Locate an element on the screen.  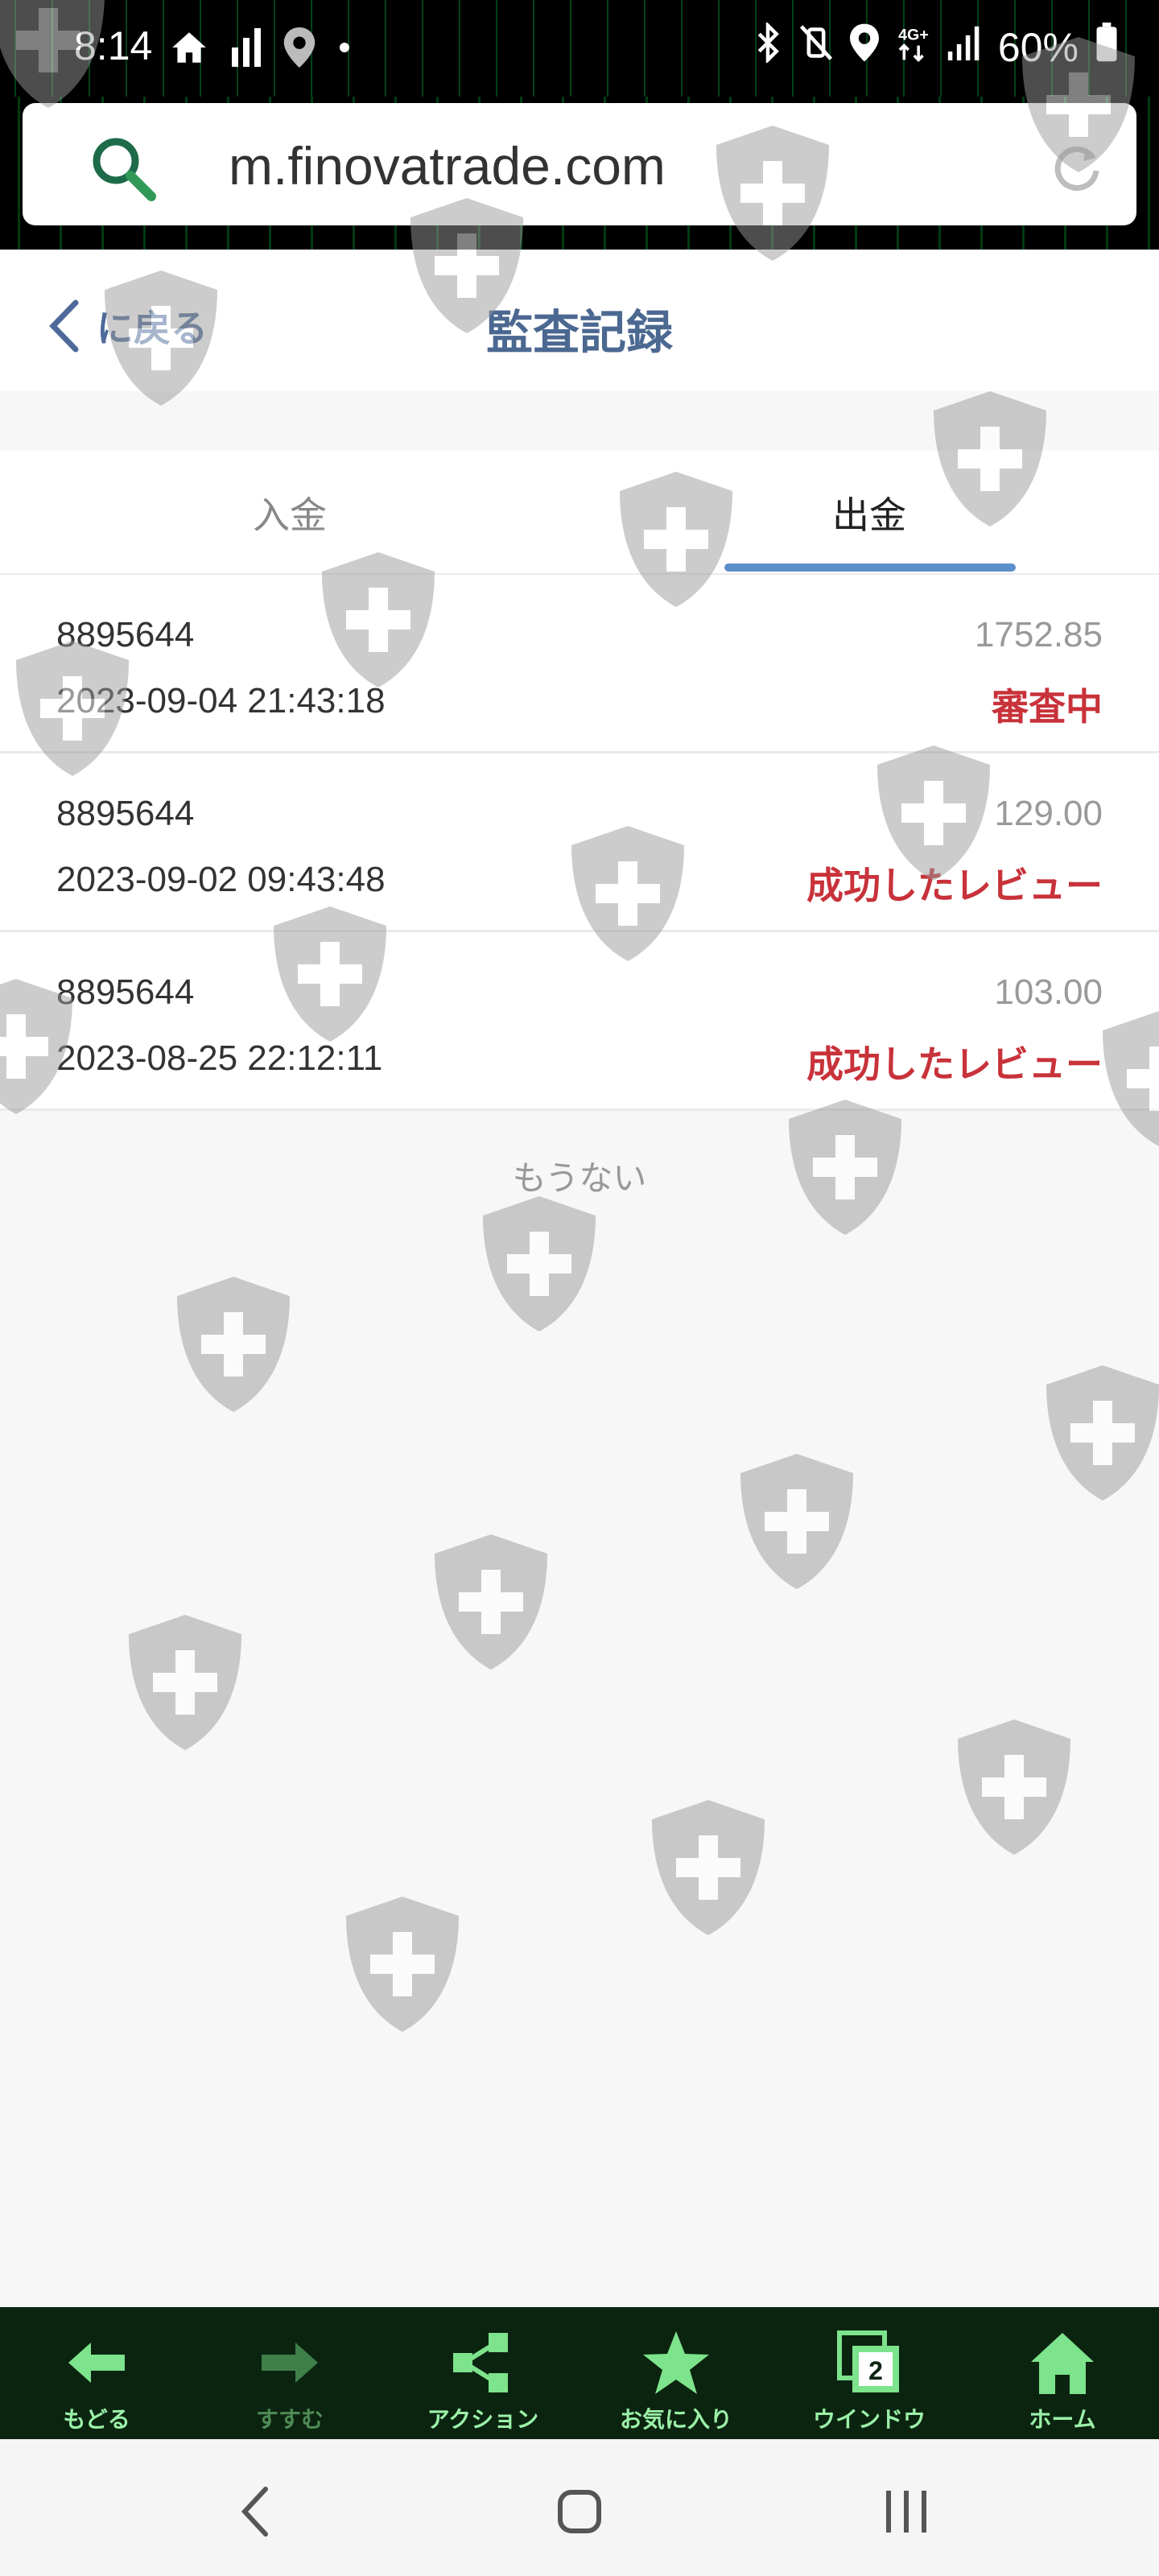
tabs: 入金 出金 is located at coordinates (579, 513).